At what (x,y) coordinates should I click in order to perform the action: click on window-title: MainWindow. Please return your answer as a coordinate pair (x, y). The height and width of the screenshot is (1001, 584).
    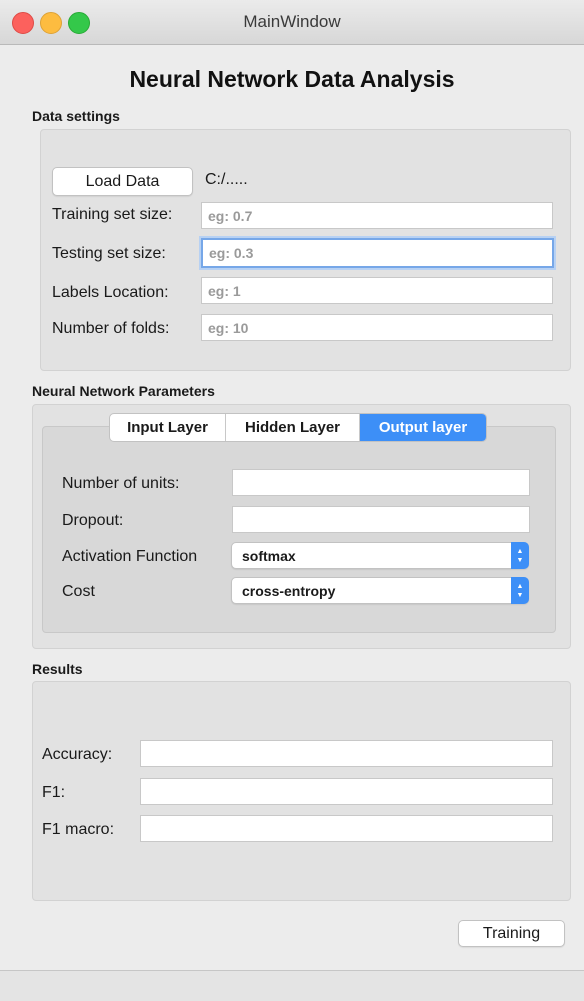
    Looking at the image, I should click on (292, 21).